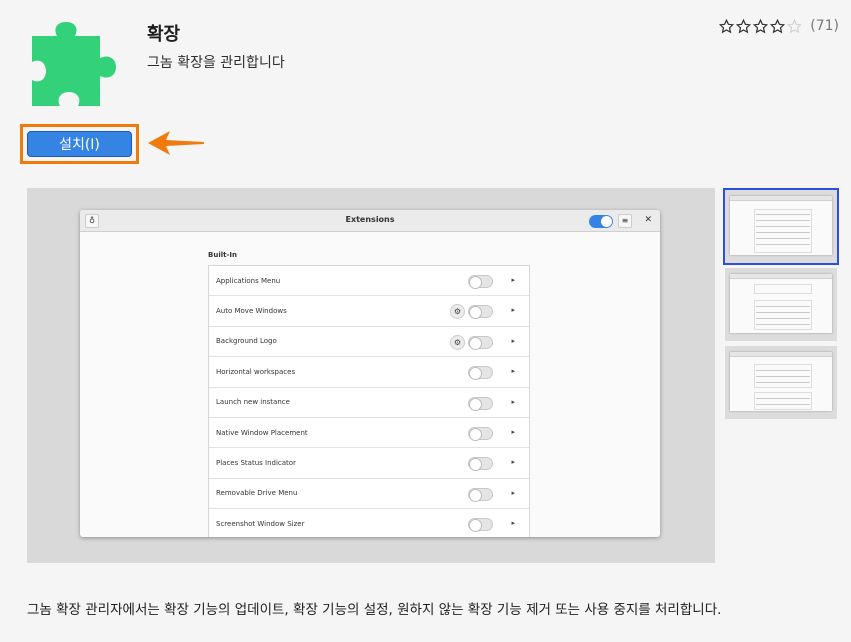 Image resolution: width=851 pixels, height=642 pixels. I want to click on extension-label: Places Status Indicator, so click(256, 463).